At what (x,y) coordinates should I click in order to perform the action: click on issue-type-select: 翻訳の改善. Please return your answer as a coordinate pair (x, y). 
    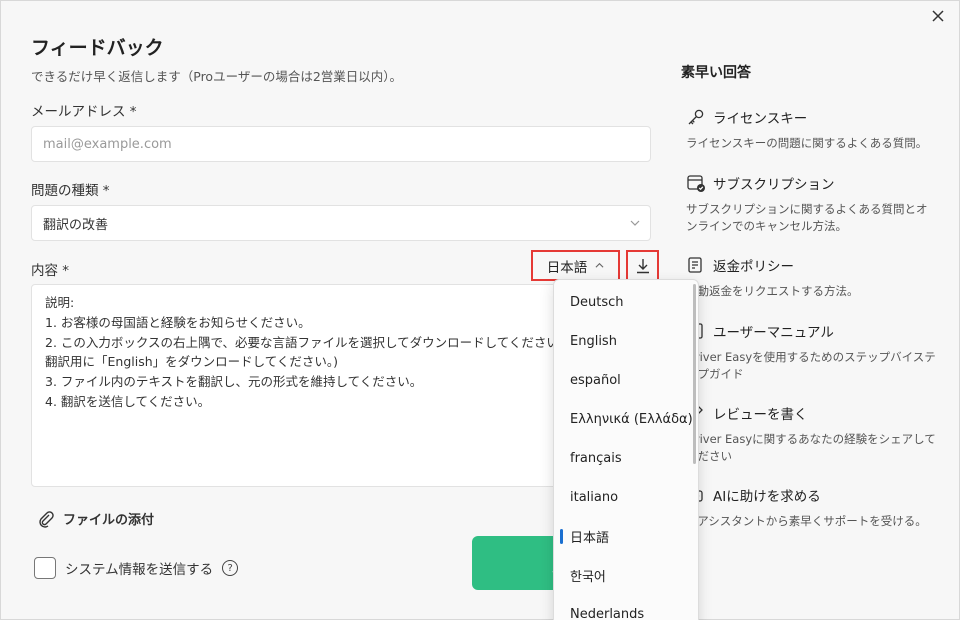
    Looking at the image, I should click on (341, 223).